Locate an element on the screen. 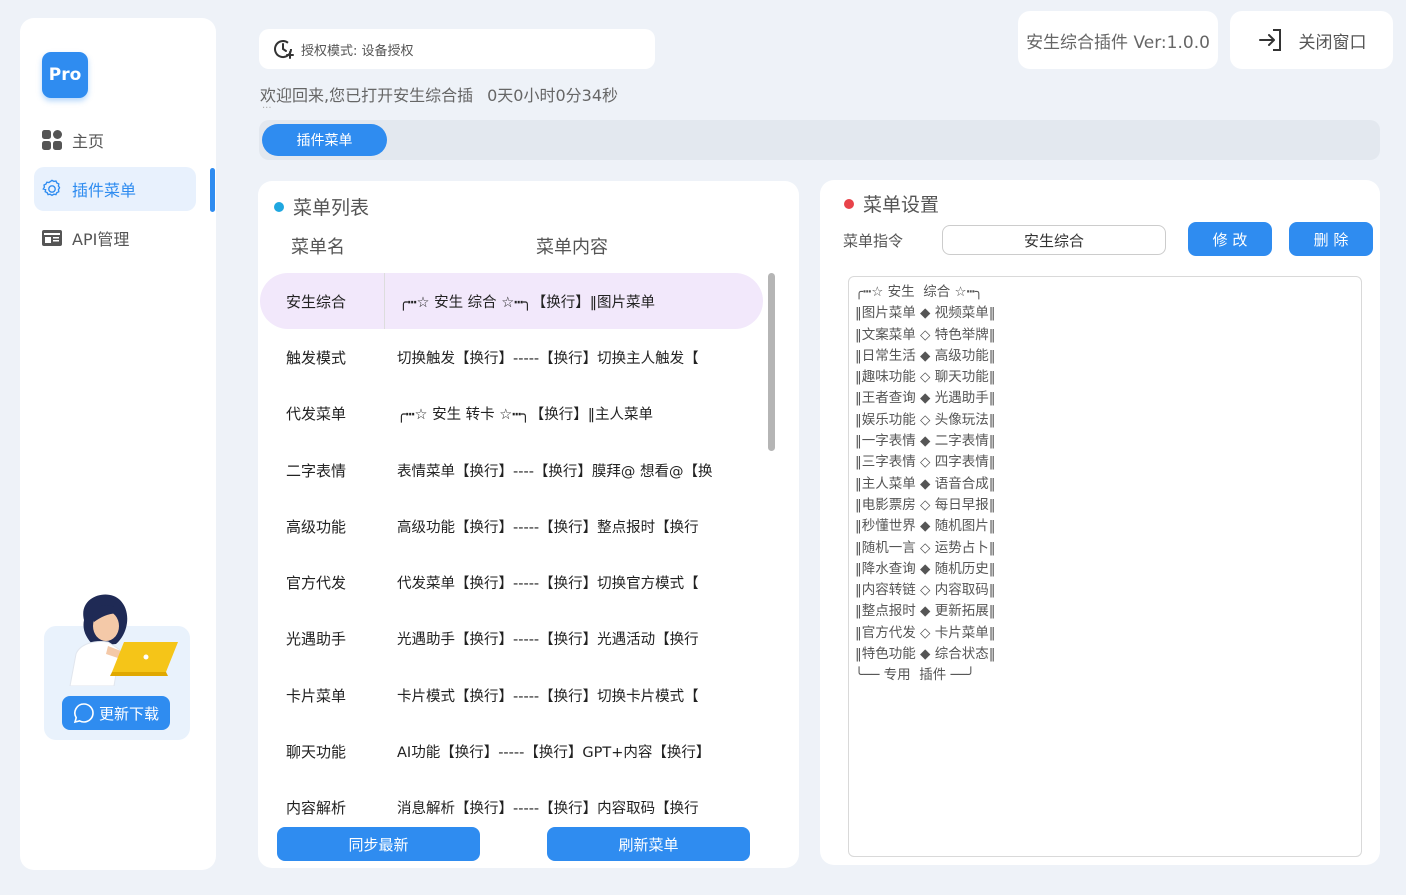 The image size is (1406, 895). table-row: 光遇助手 光遇助手【换行】-----【换行】光遇活动【换行 is located at coordinates (528, 639).